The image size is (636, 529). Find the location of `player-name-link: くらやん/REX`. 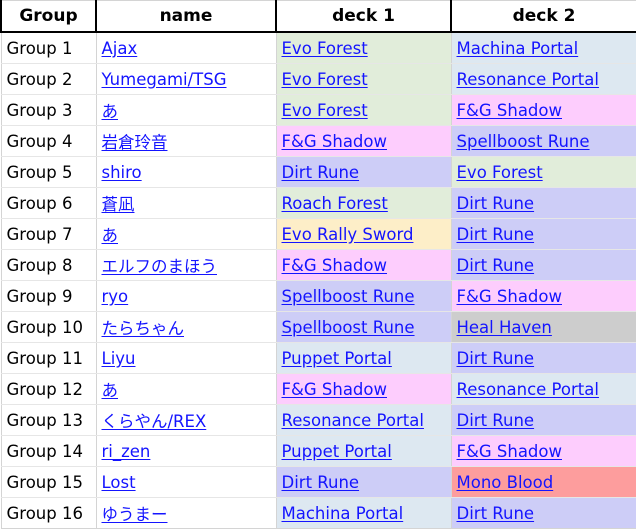

player-name-link: くらやん/REX is located at coordinates (154, 421).